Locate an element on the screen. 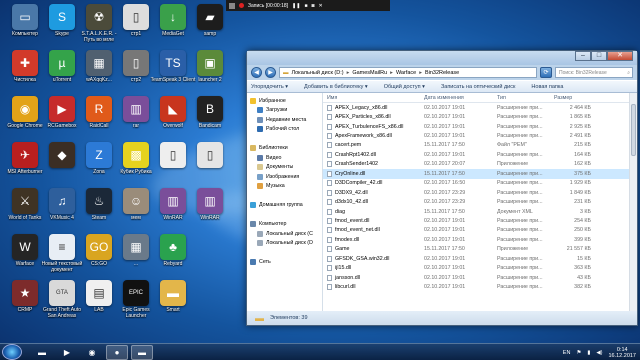  clock: 0:14 16.12.2017 is located at coordinates (622, 353).